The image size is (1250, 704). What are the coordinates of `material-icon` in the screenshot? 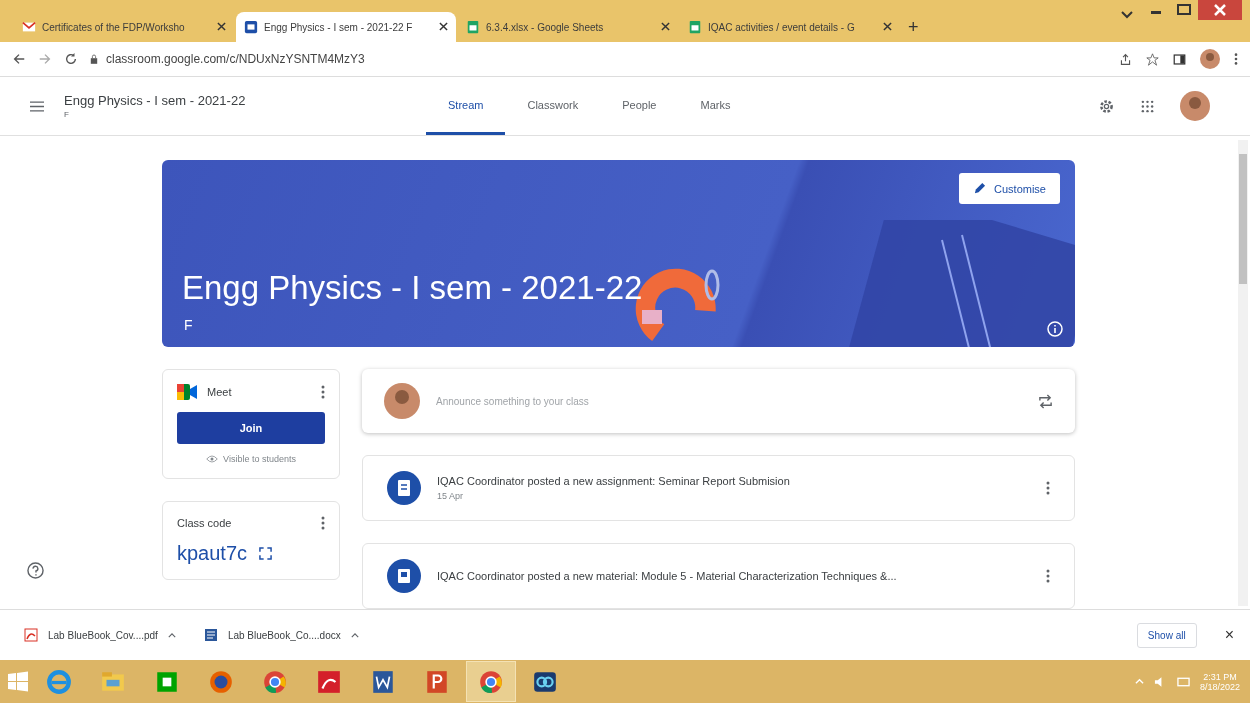 It's located at (404, 576).